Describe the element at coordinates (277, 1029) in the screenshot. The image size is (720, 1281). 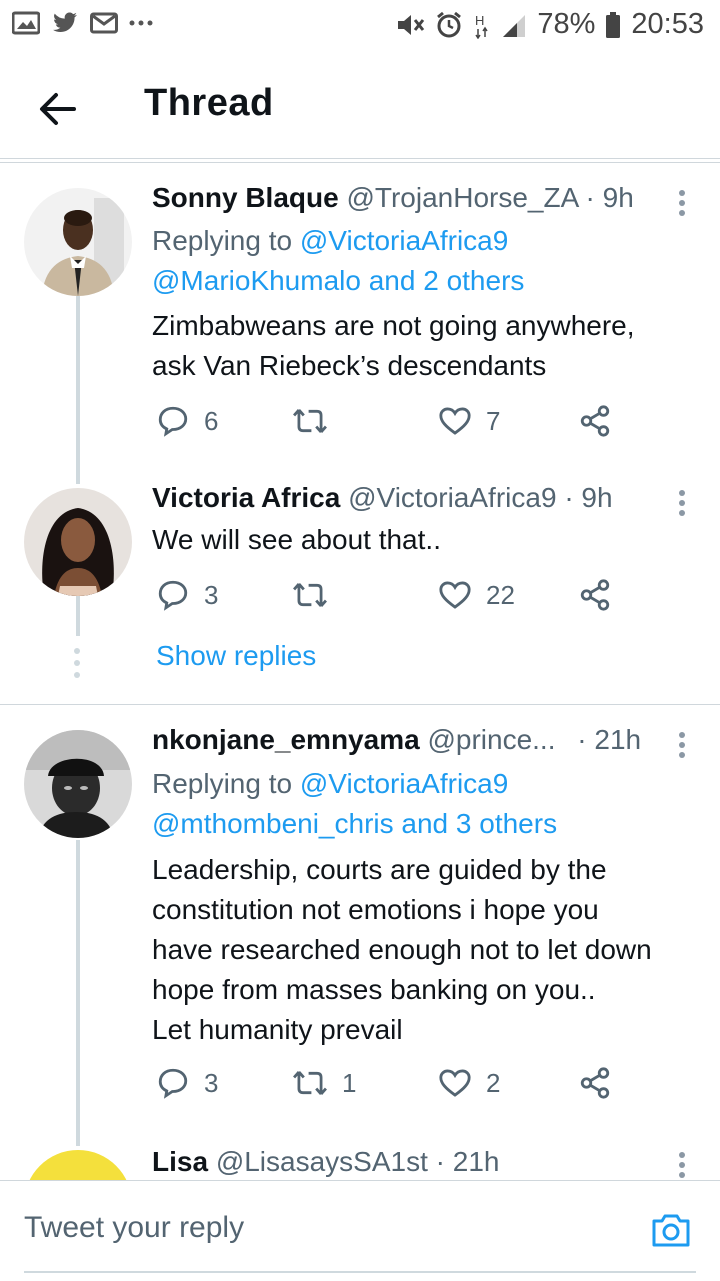
I see `tweet-text-line: Let humanity prevail` at that location.